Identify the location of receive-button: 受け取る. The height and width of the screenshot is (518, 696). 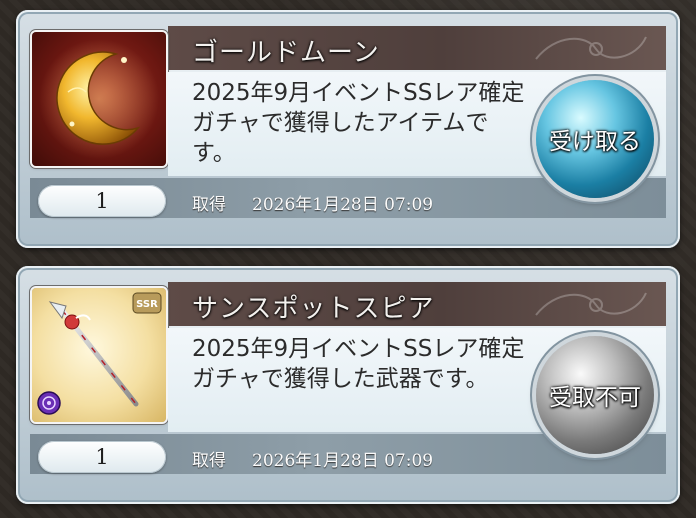
(595, 139).